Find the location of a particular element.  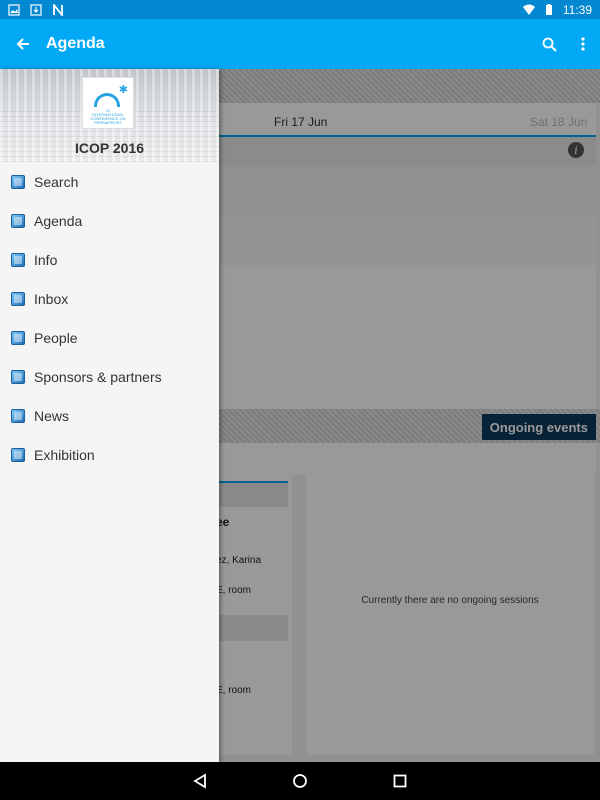

recents-square-icon is located at coordinates (400, 781).